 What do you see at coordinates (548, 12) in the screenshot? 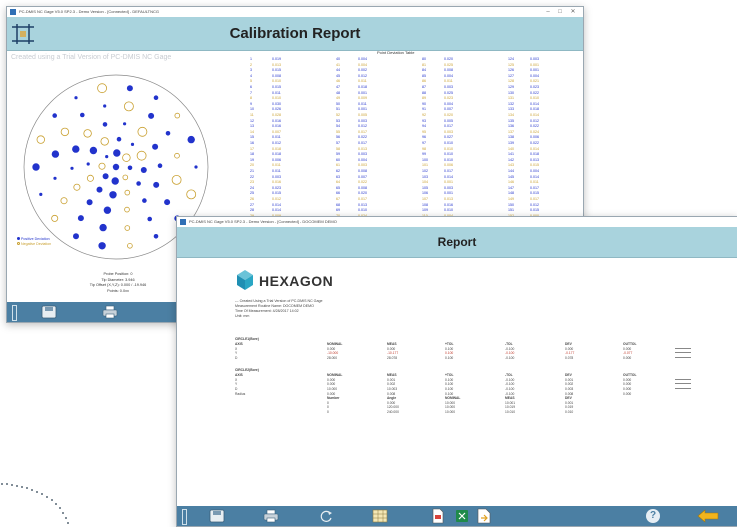
I see `minimize-button: –` at bounding box center [548, 12].